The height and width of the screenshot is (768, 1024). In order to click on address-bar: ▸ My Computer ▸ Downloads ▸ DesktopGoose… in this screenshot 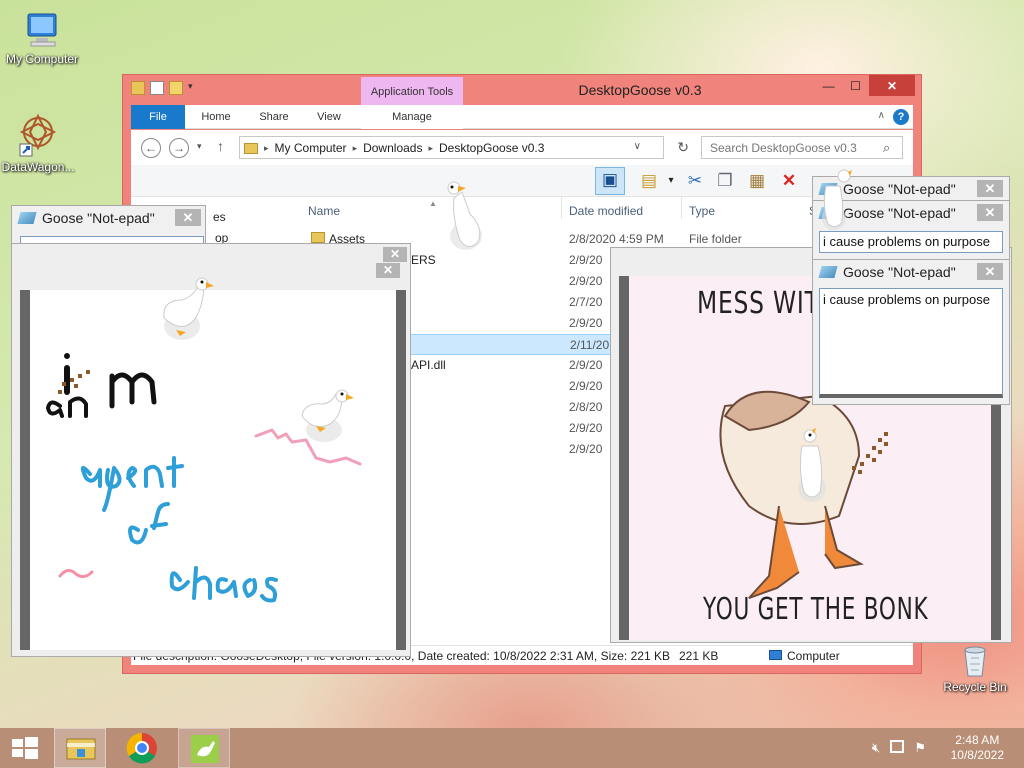, I will do `click(464, 147)`.